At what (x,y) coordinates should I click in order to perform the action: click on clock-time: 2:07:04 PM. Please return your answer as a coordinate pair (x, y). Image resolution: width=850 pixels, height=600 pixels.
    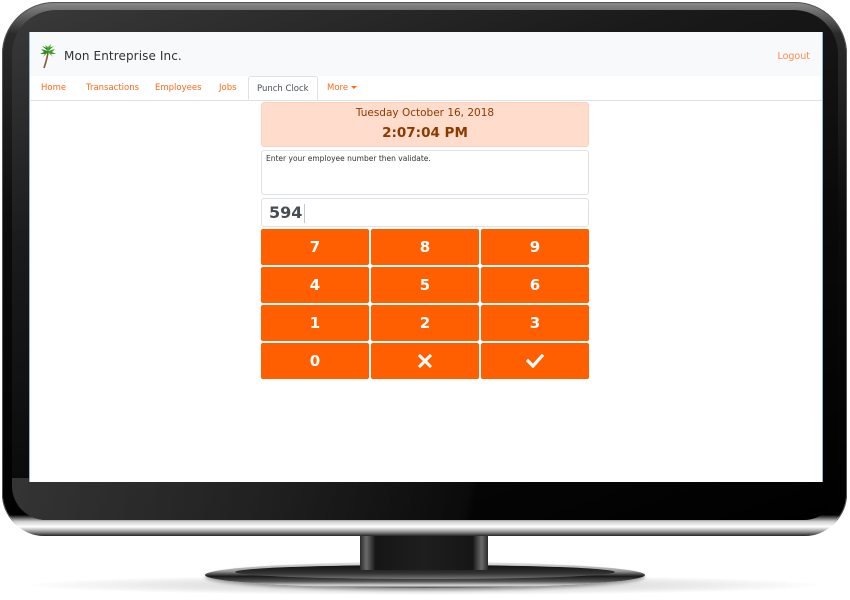
    Looking at the image, I should click on (425, 133).